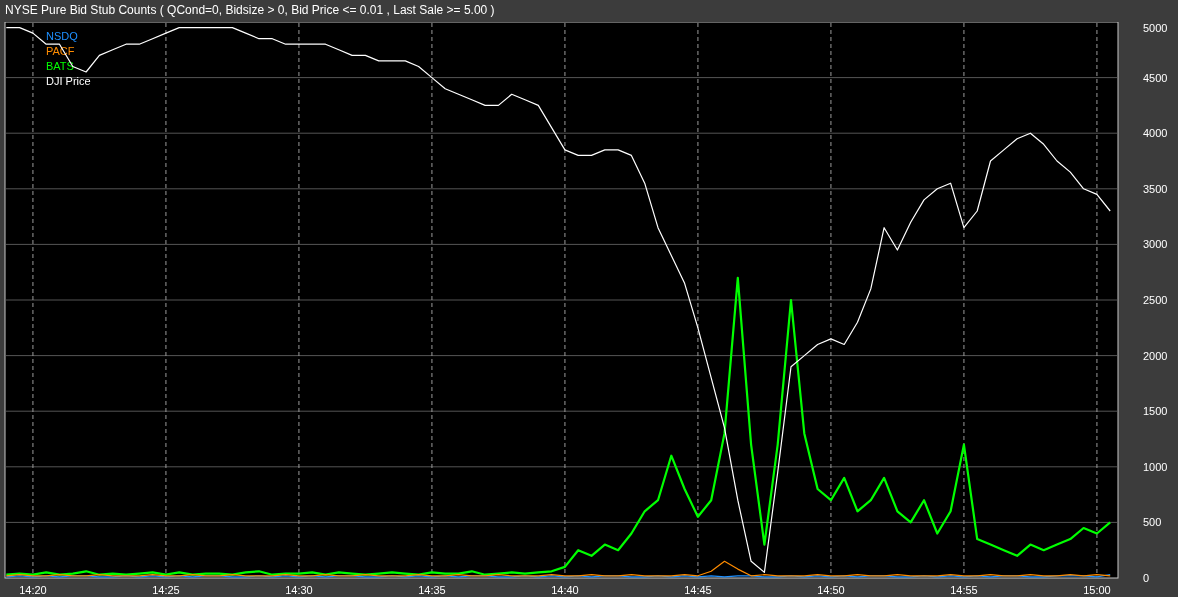 The width and height of the screenshot is (1178, 597). I want to click on x-tick-label: 15:00, so click(1097, 590).